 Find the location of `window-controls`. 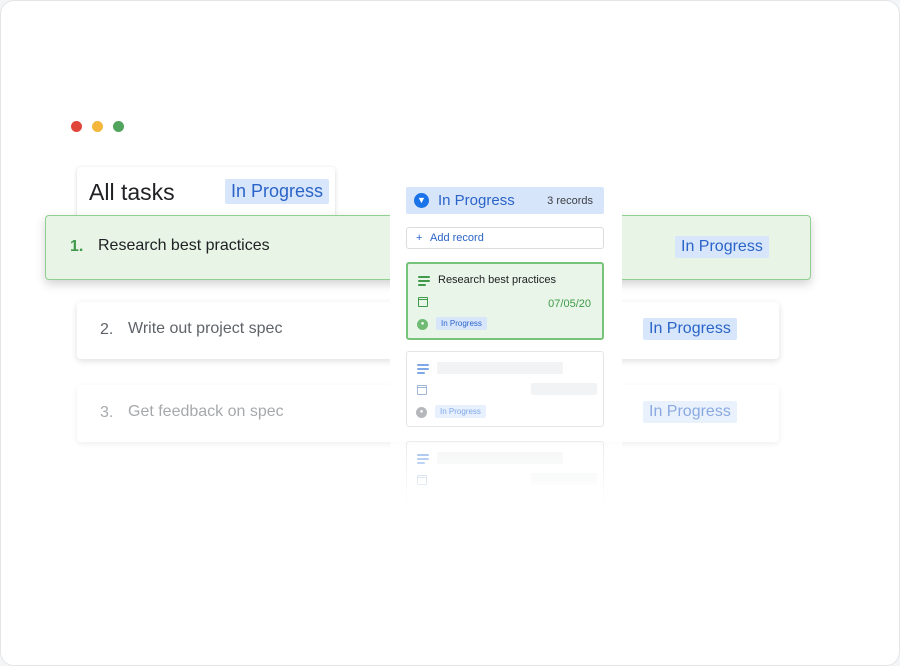

window-controls is located at coordinates (97, 126).